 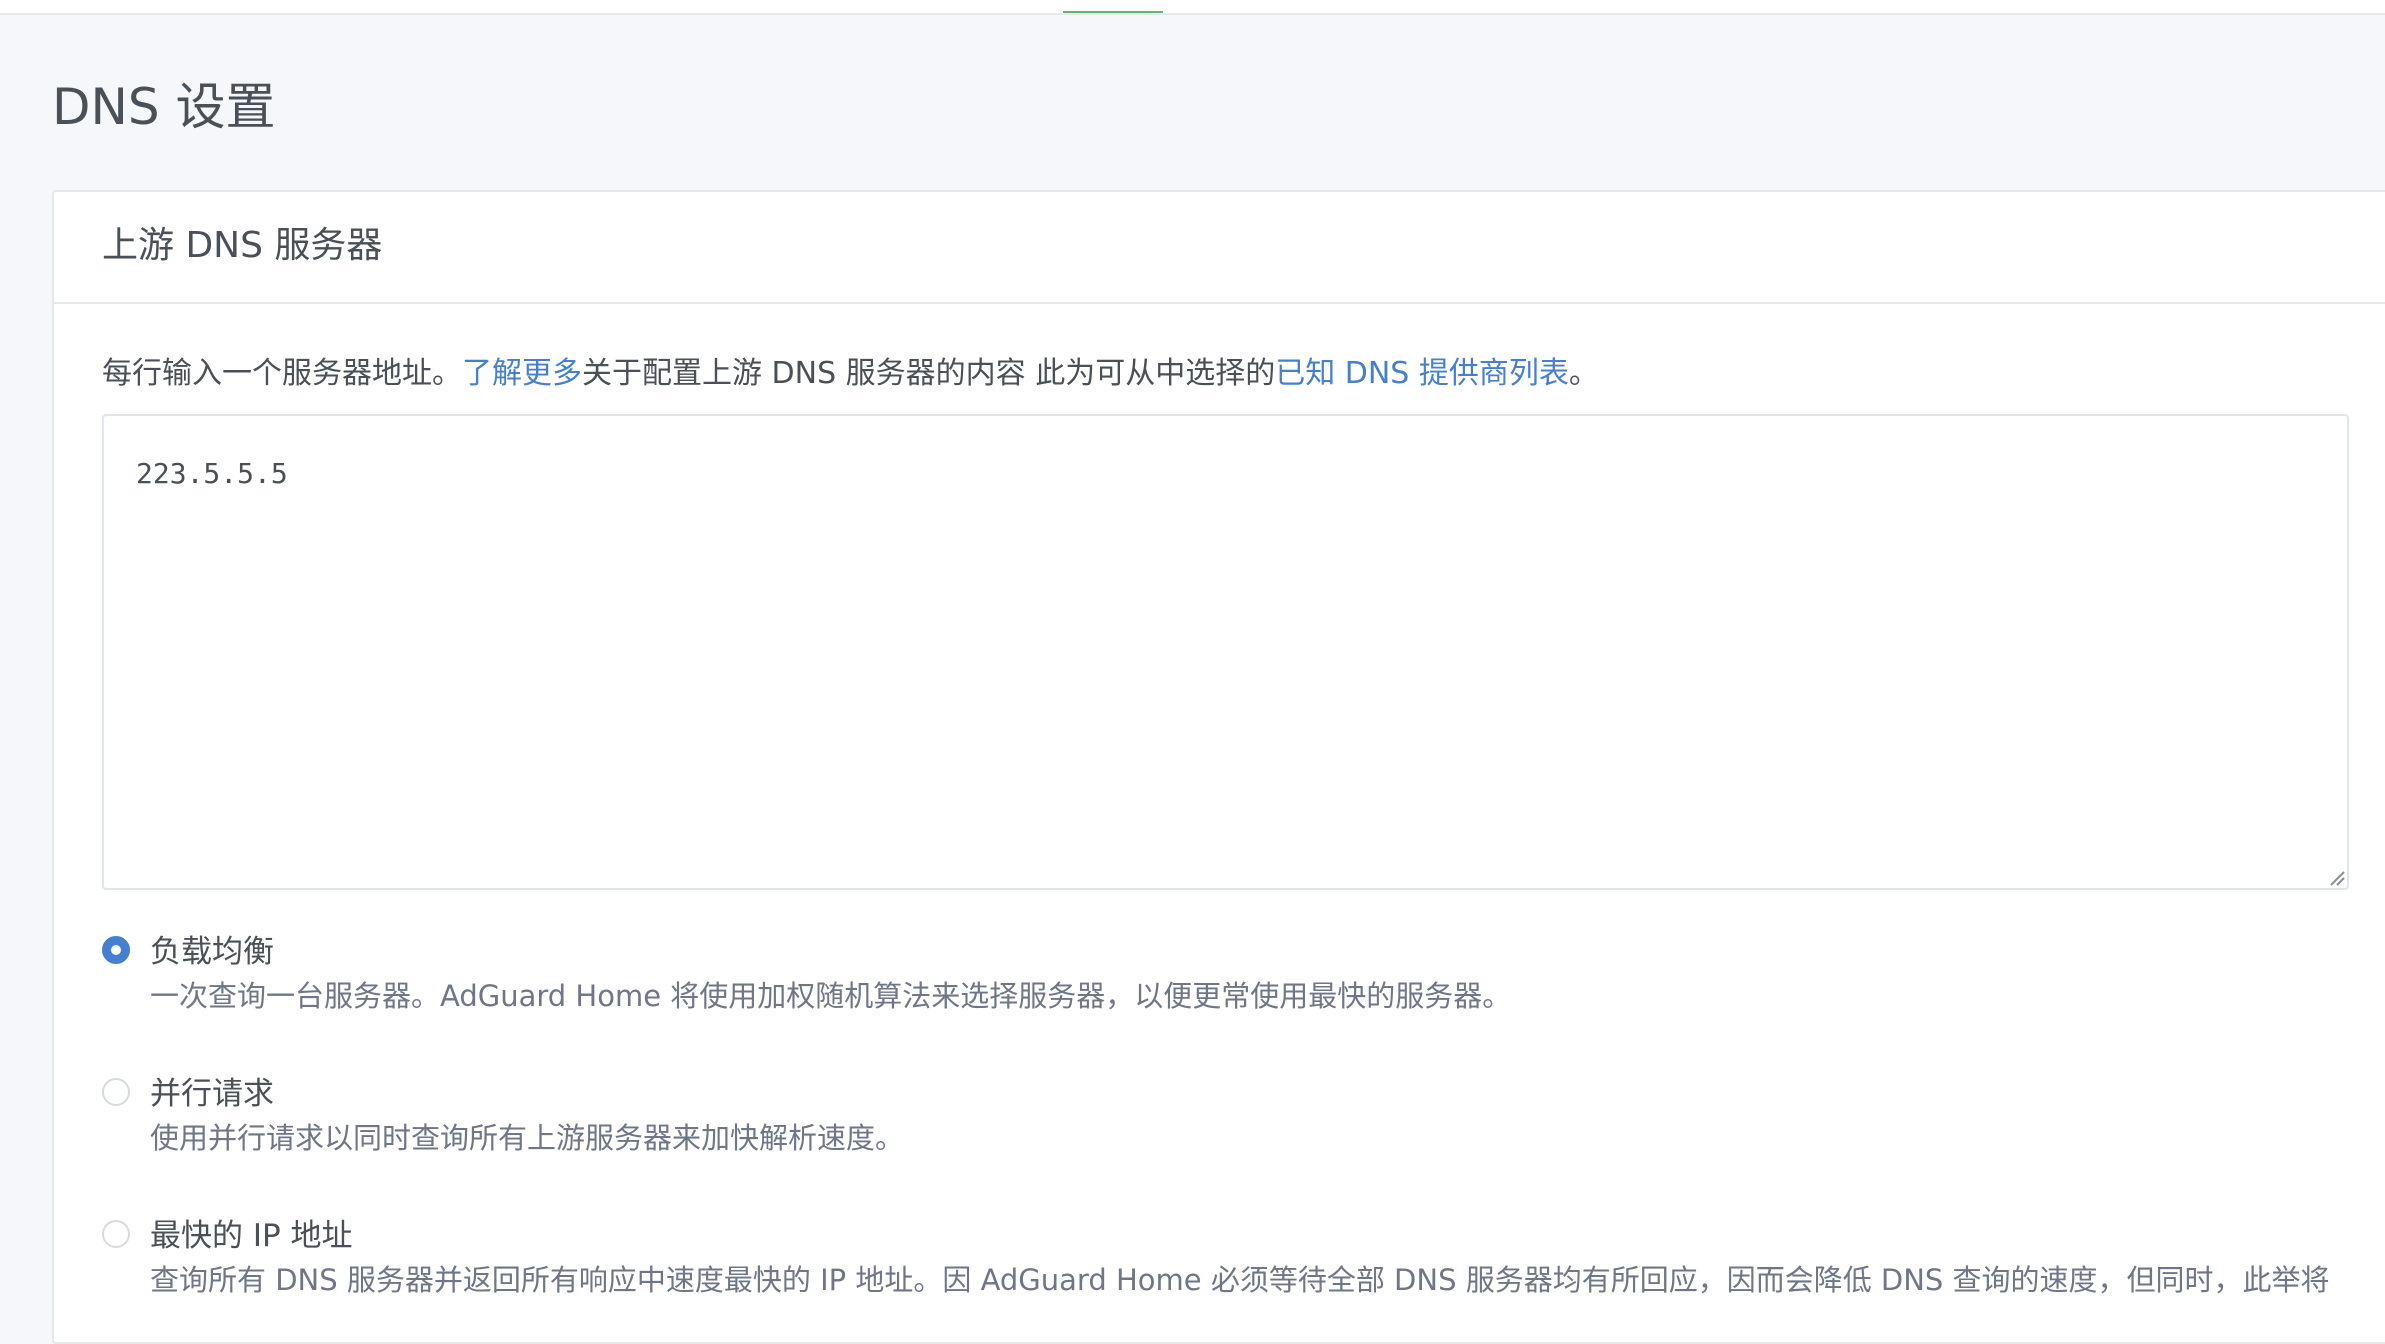 What do you see at coordinates (527, 1138) in the screenshot?
I see `mode-description-parallel-requests: 使用并行请求以同时查询所有上游服务器来加快解析速度。` at bounding box center [527, 1138].